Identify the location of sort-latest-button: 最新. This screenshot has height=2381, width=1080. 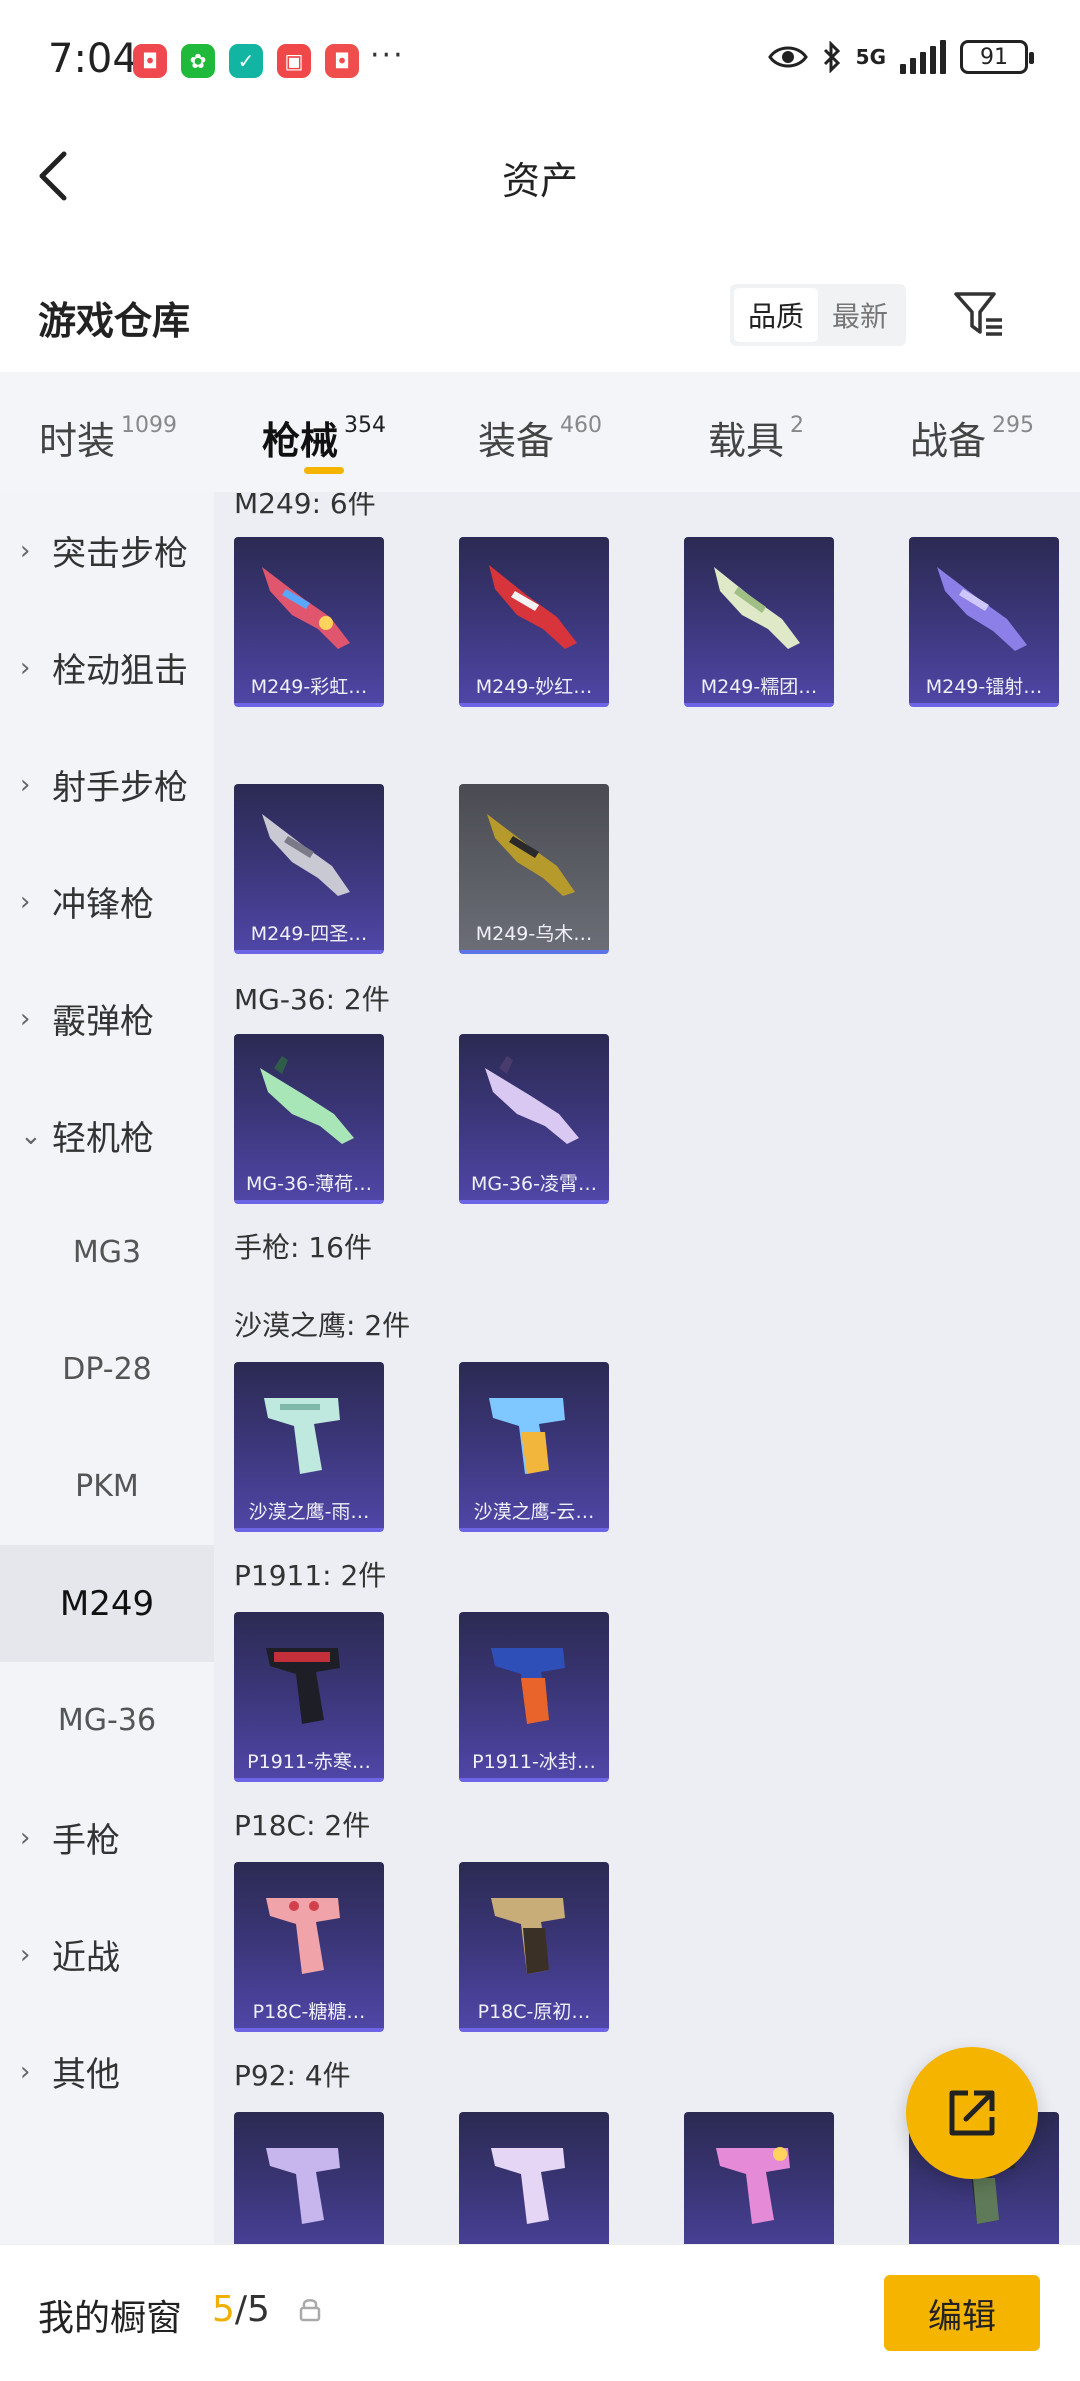
(860, 315).